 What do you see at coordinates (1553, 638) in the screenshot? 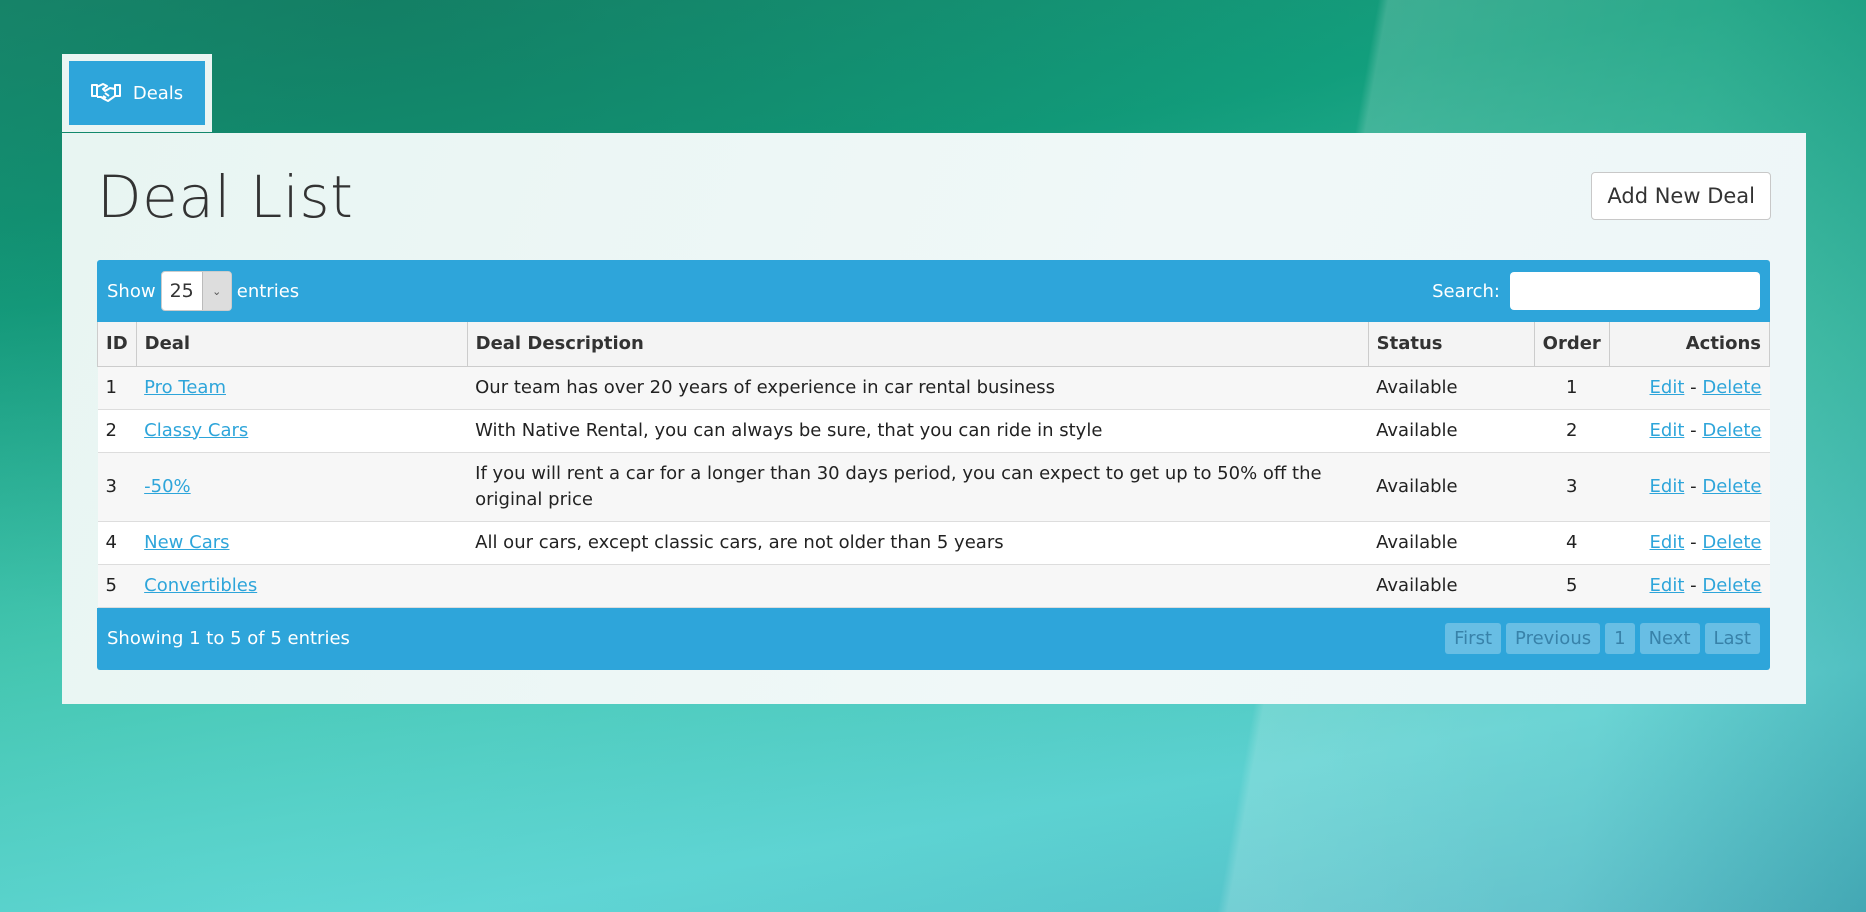
I see `pagination-previous: Previous` at bounding box center [1553, 638].